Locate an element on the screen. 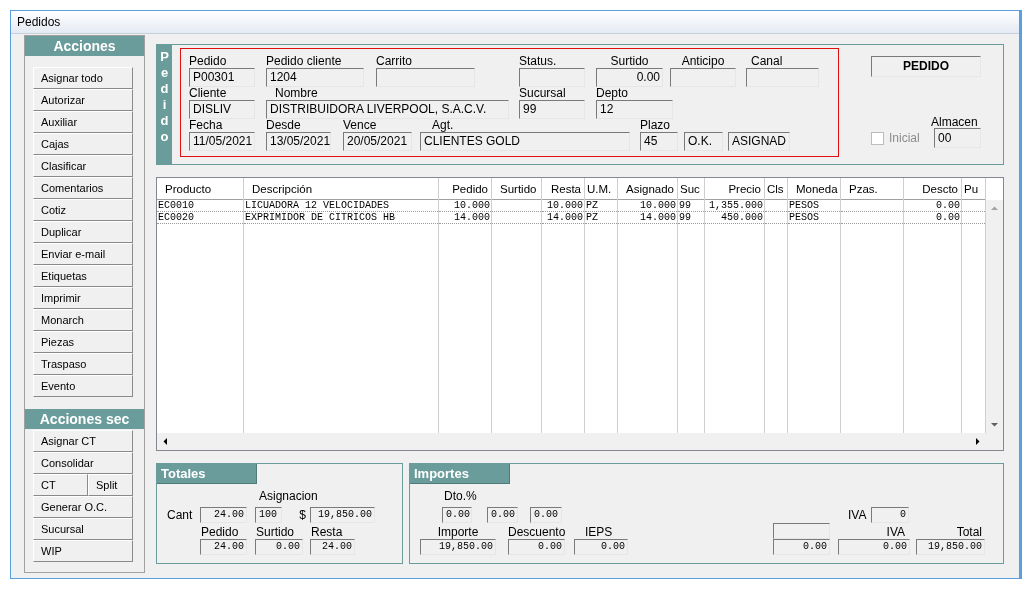 This screenshot has height=590, width=1029. table-cell: 99 is located at coordinates (691, 206).